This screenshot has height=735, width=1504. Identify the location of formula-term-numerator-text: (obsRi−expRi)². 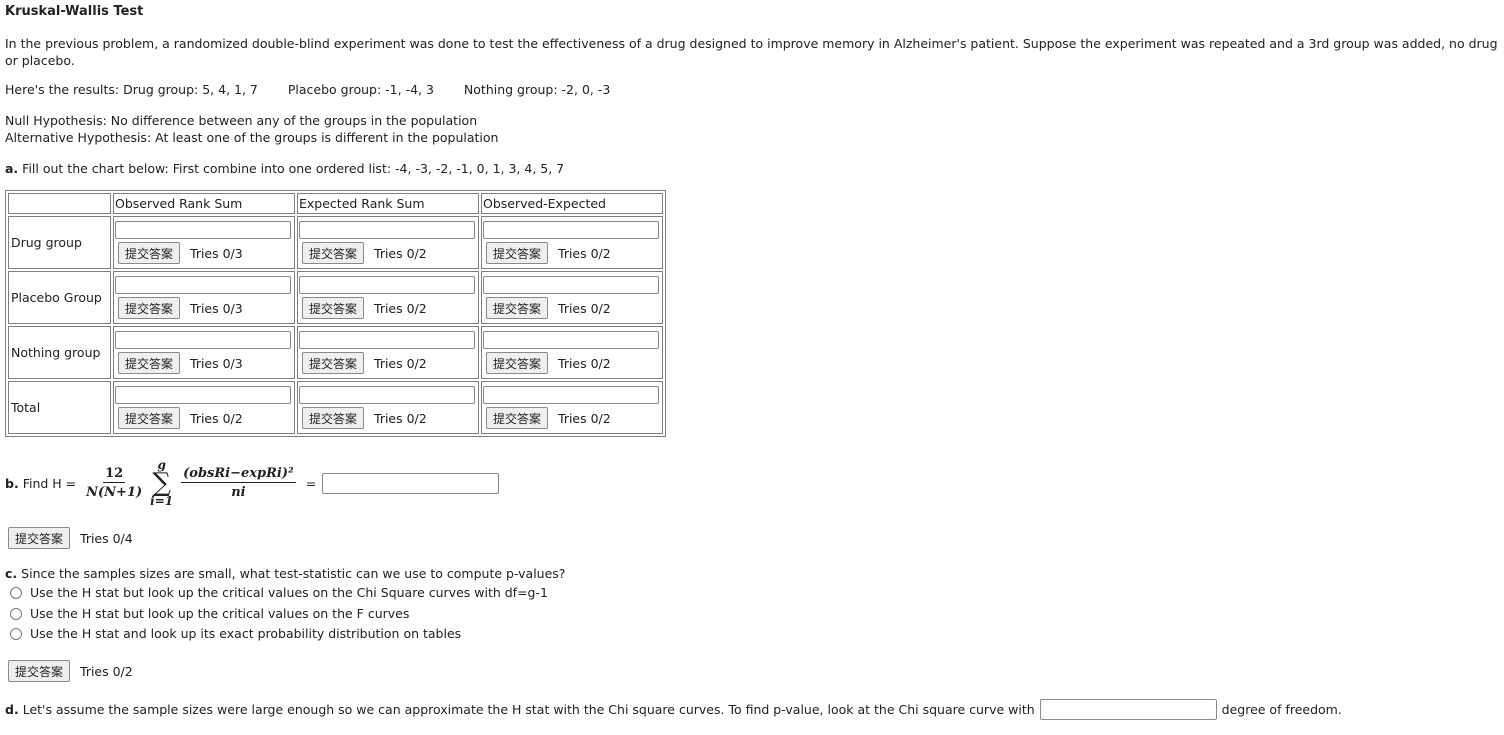
(238, 473).